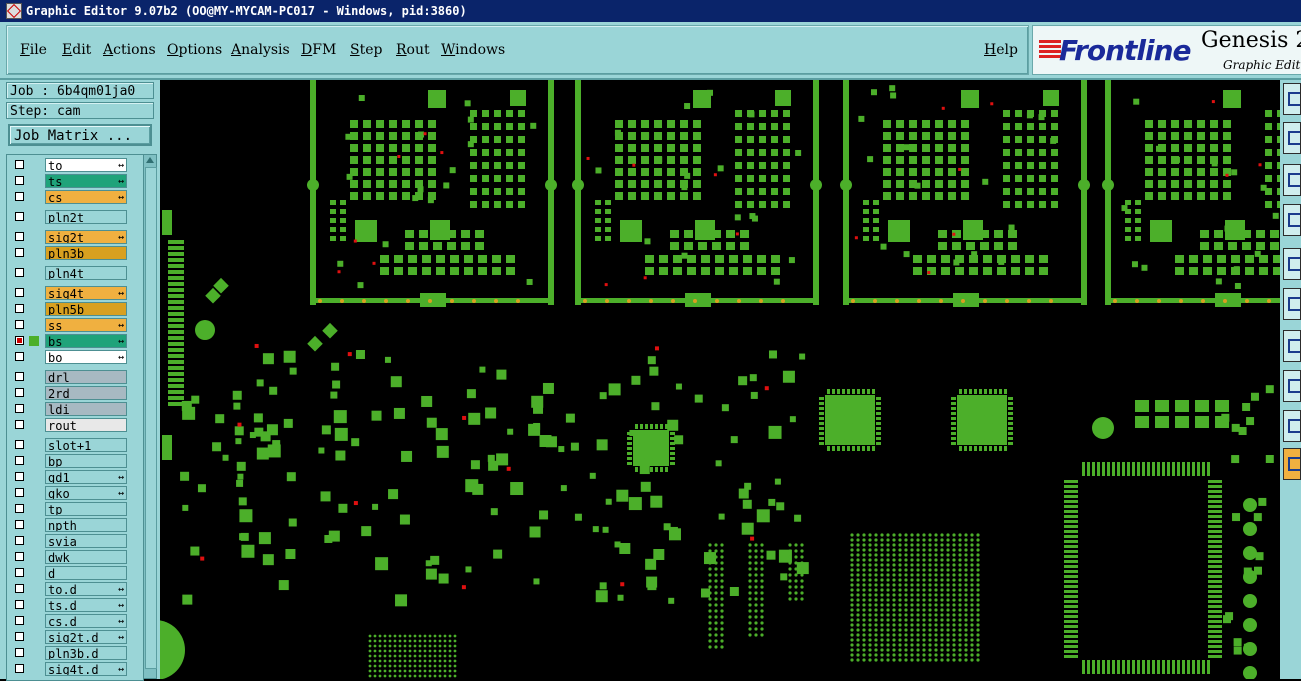  I want to click on layer-row-pln3b: pln3b, so click(75, 253).